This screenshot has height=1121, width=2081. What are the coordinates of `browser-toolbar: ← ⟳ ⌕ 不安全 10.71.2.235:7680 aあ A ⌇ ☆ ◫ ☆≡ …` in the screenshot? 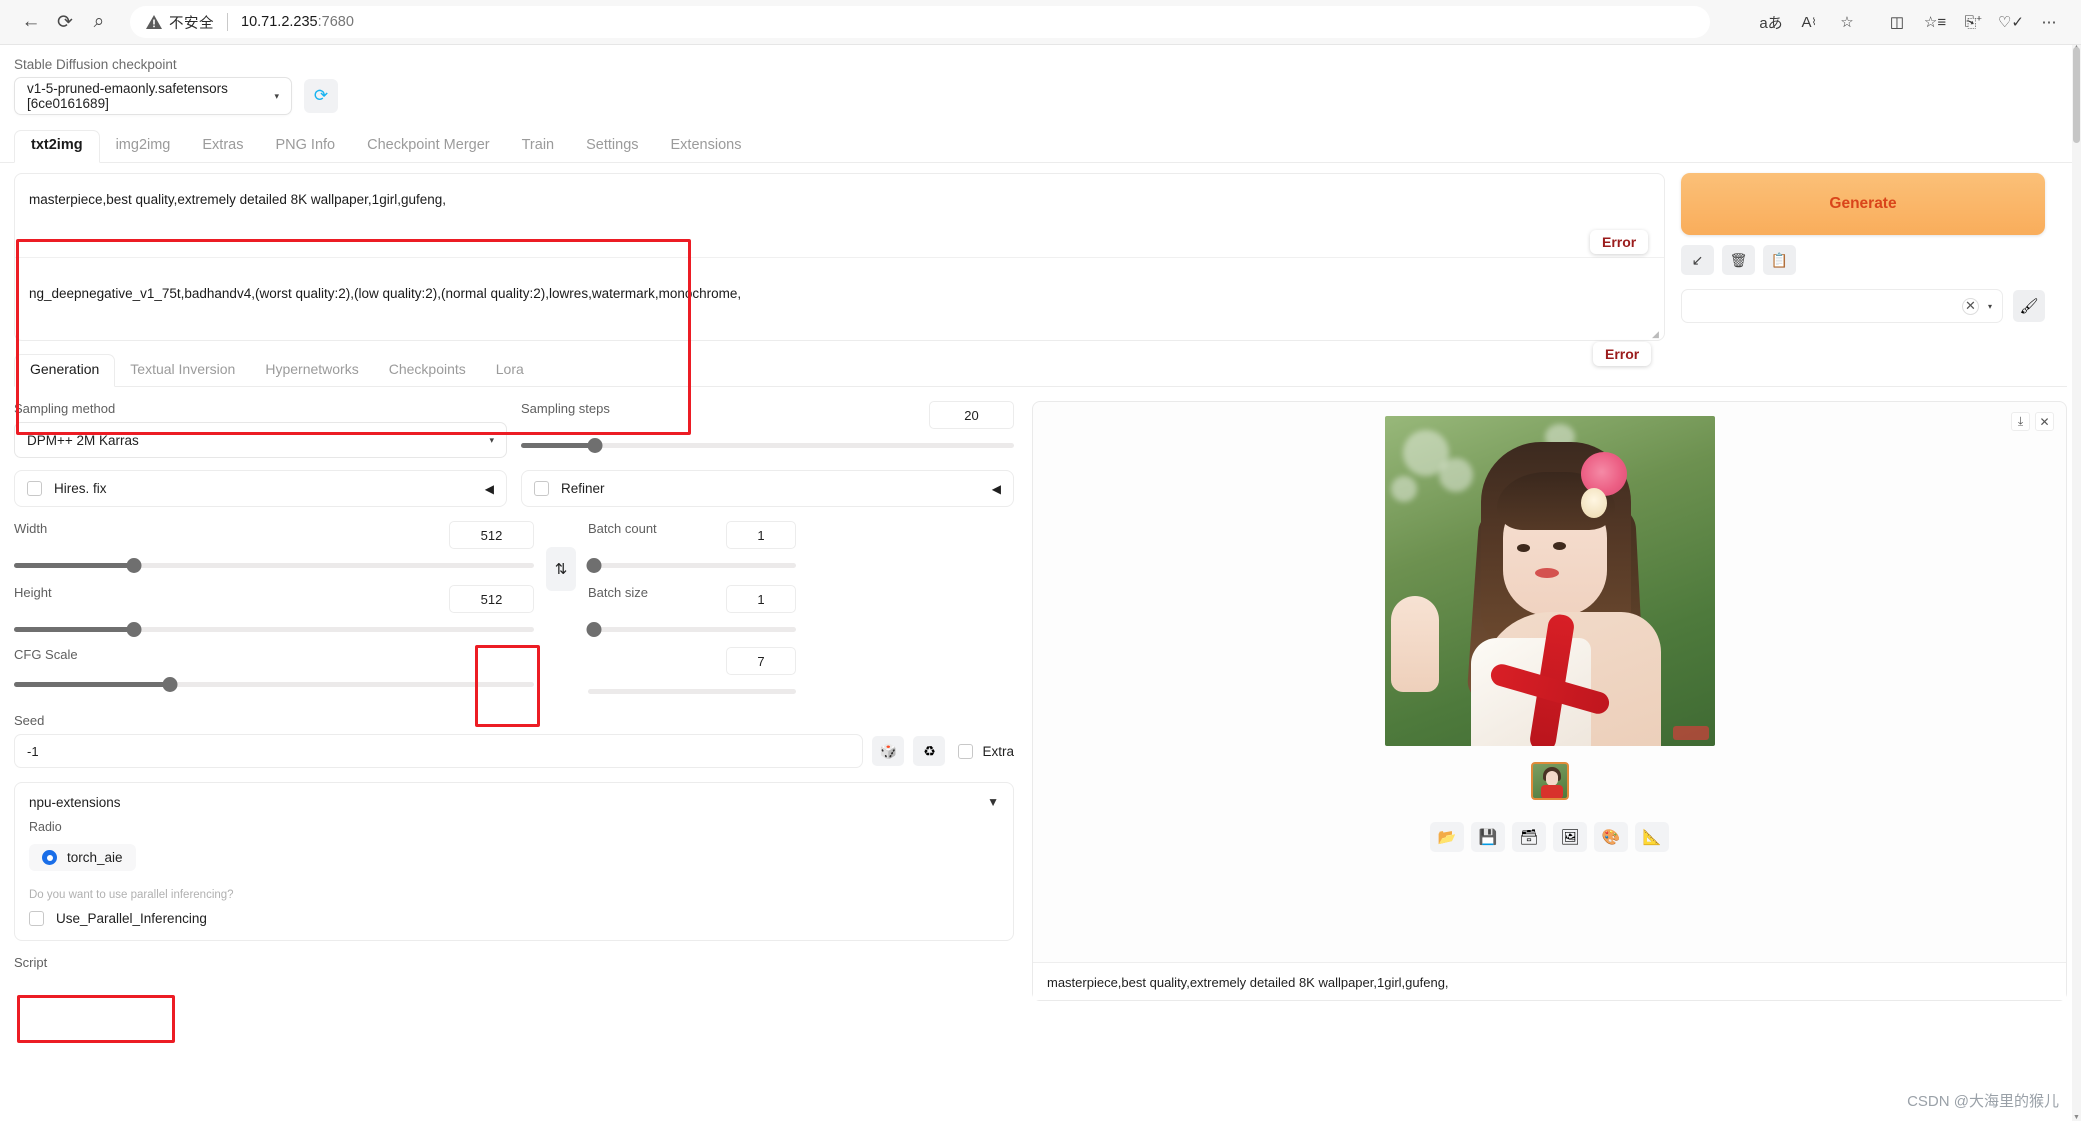 It's located at (1040, 22).